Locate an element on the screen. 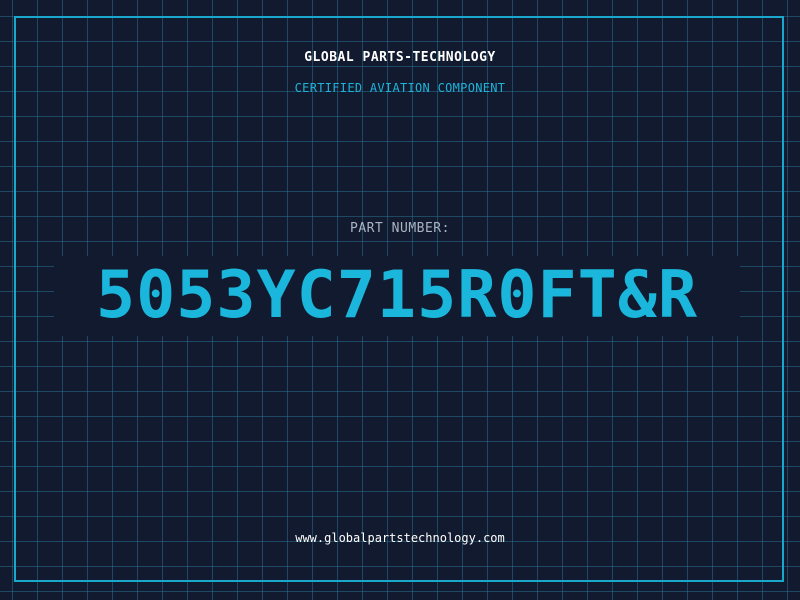 The width and height of the screenshot is (800, 600). website-url: www.globalpartstechnology.com is located at coordinates (400, 538).